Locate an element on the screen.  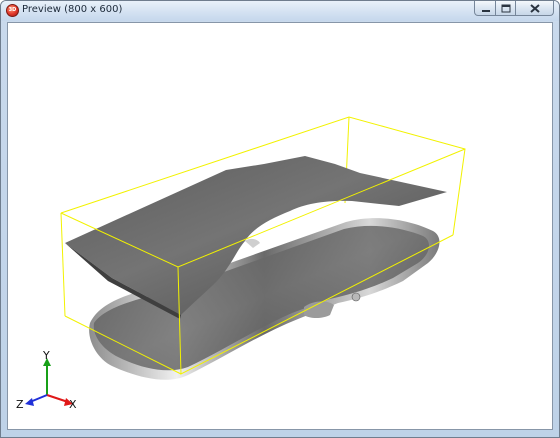
maximize-icon is located at coordinates (506, 8).